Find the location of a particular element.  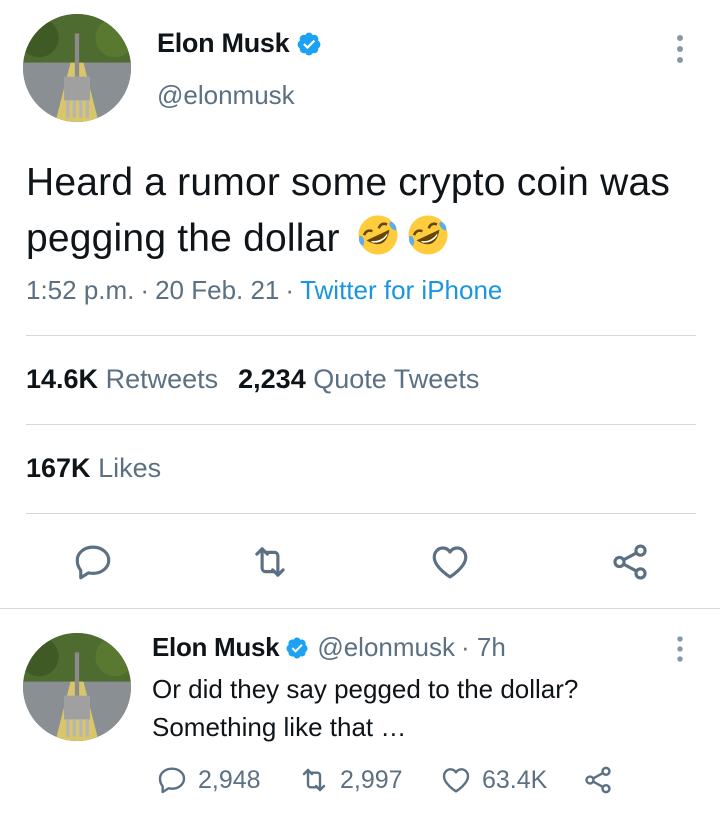

author-name: Elon Musk is located at coordinates (223, 43).